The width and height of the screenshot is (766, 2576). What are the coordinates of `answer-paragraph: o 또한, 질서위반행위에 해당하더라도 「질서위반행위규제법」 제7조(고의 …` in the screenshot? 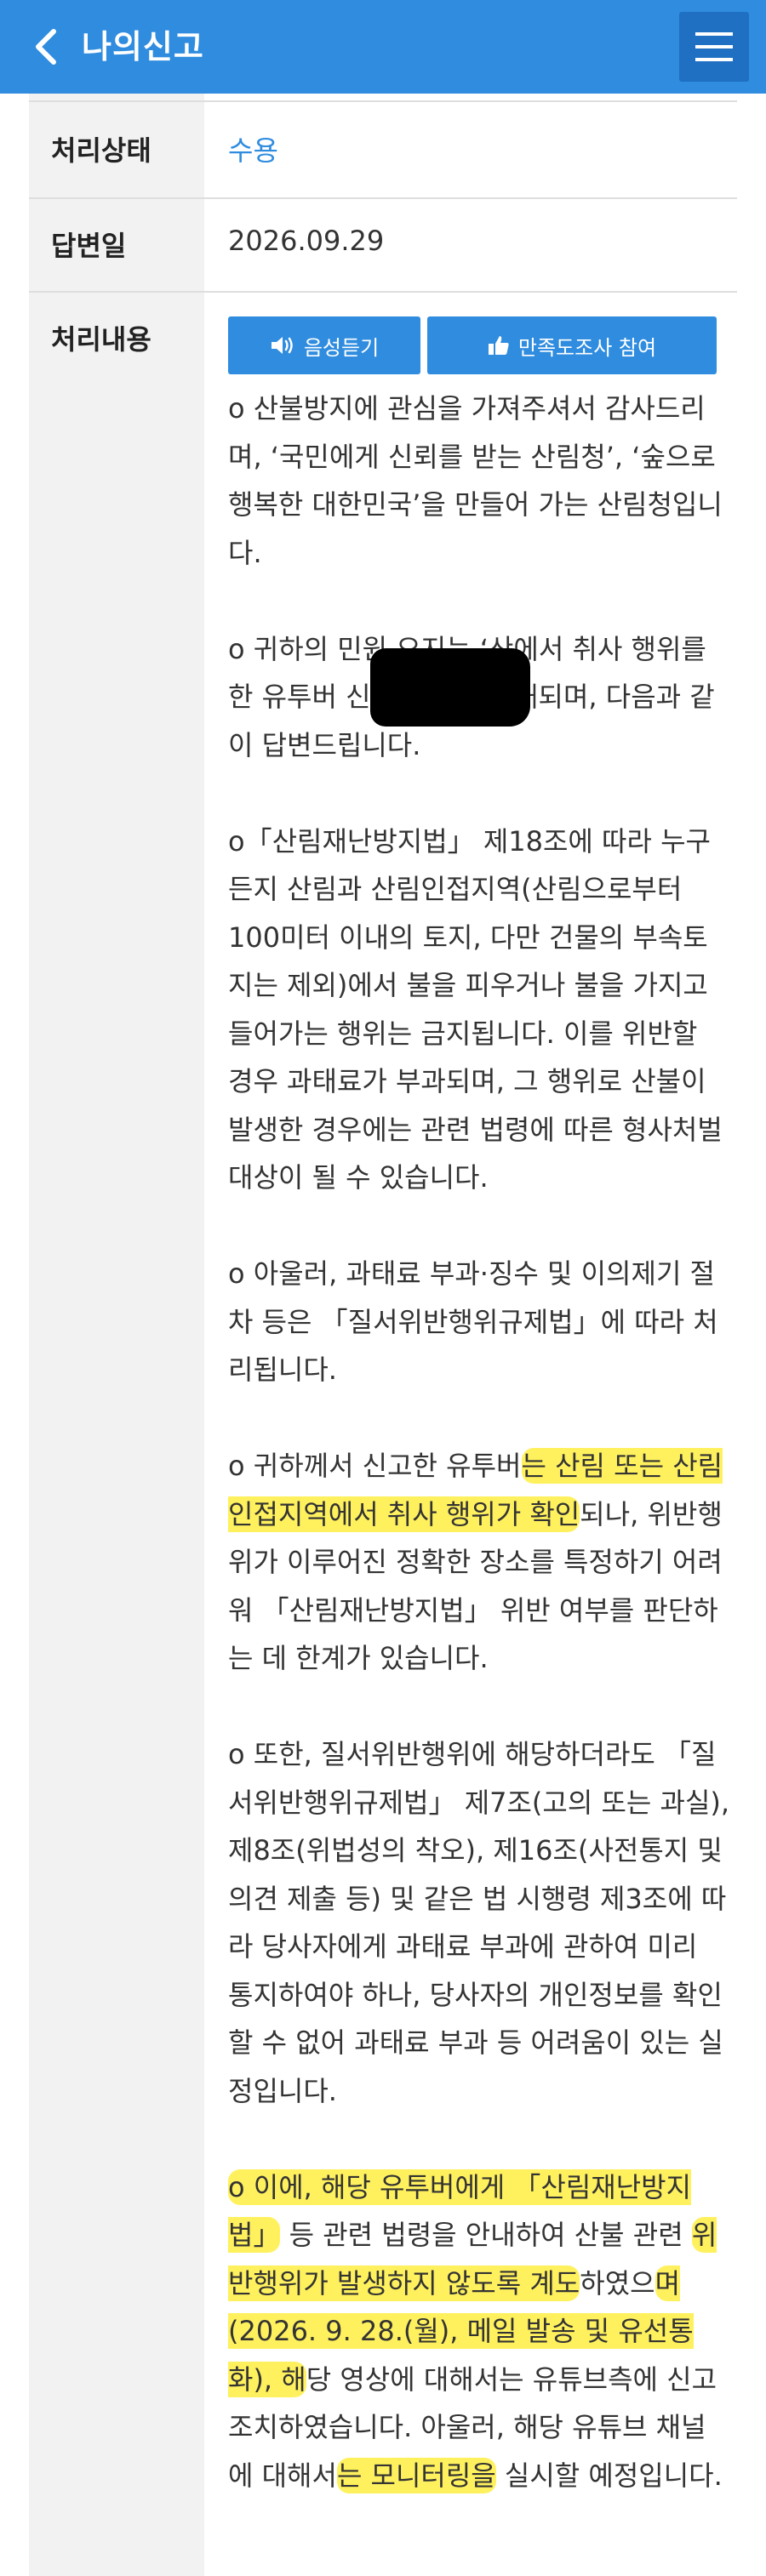 It's located at (479, 1923).